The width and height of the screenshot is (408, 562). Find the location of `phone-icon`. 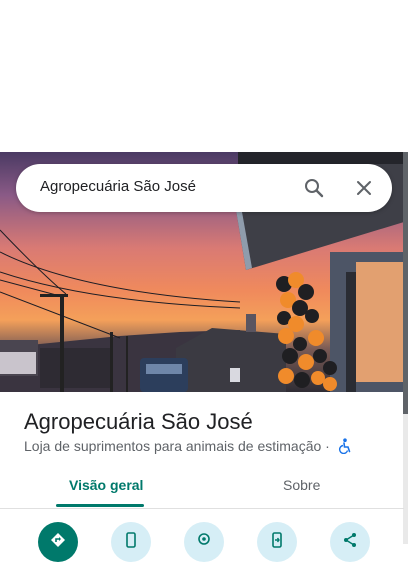

phone-icon is located at coordinates (131, 540).